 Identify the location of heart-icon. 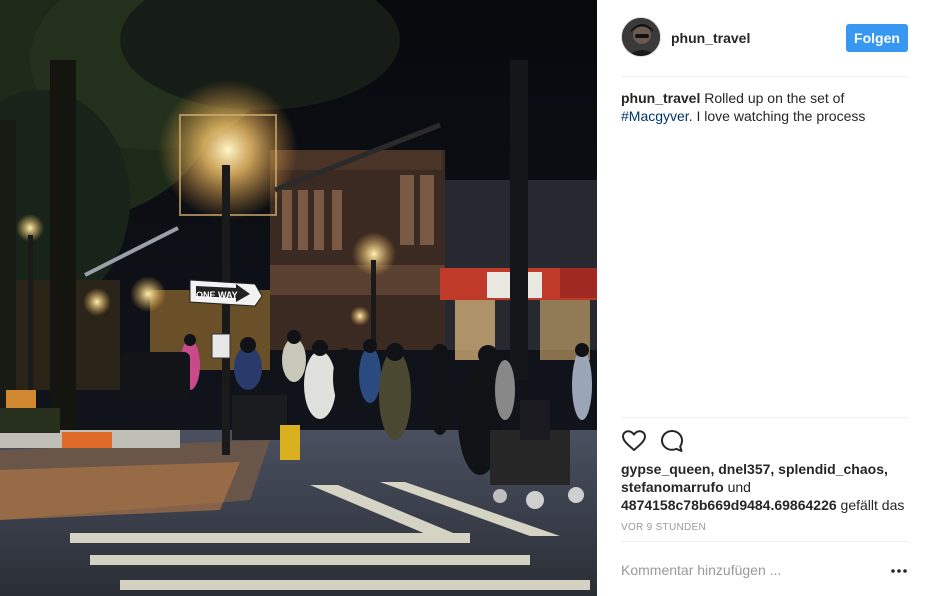
(634, 441).